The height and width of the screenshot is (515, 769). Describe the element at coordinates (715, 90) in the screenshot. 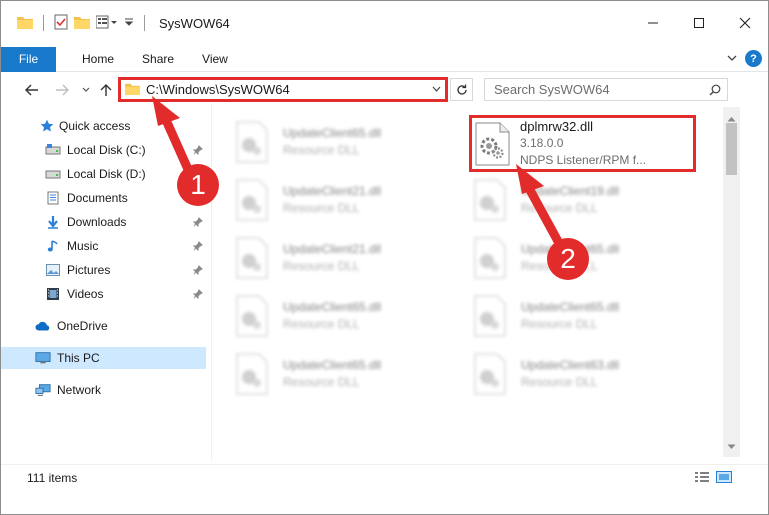

I see `search-icon` at that location.